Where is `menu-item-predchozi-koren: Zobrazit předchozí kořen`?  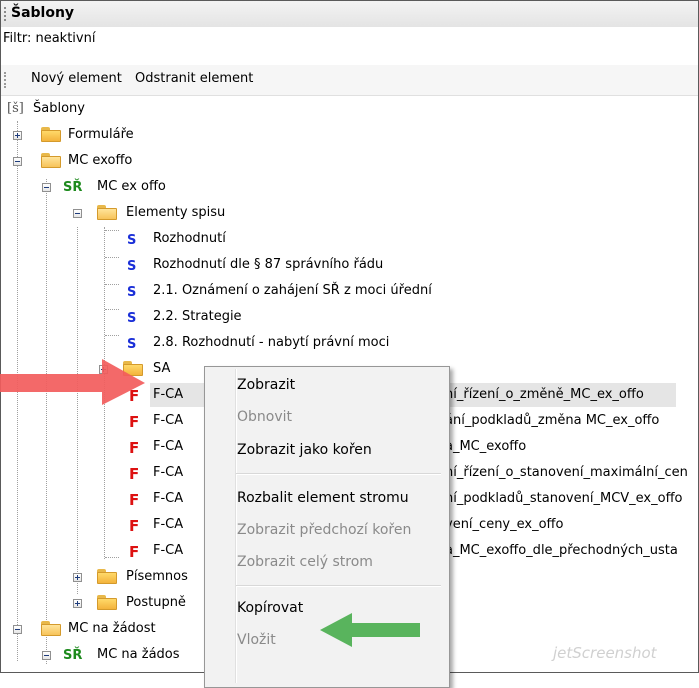
menu-item-predchozi-koren: Zobrazit předchozí kořen is located at coordinates (324, 530).